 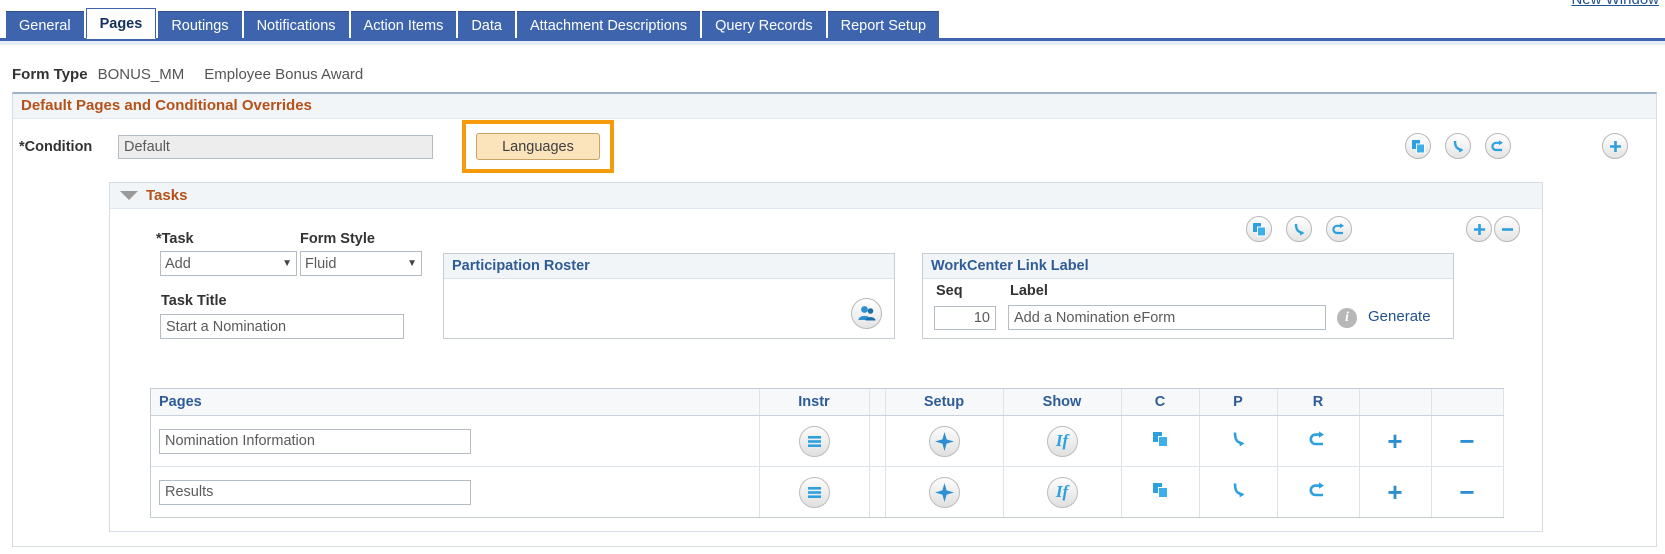 I want to click on workcenter-title: WorkCenter Link Label, so click(x=1188, y=266).